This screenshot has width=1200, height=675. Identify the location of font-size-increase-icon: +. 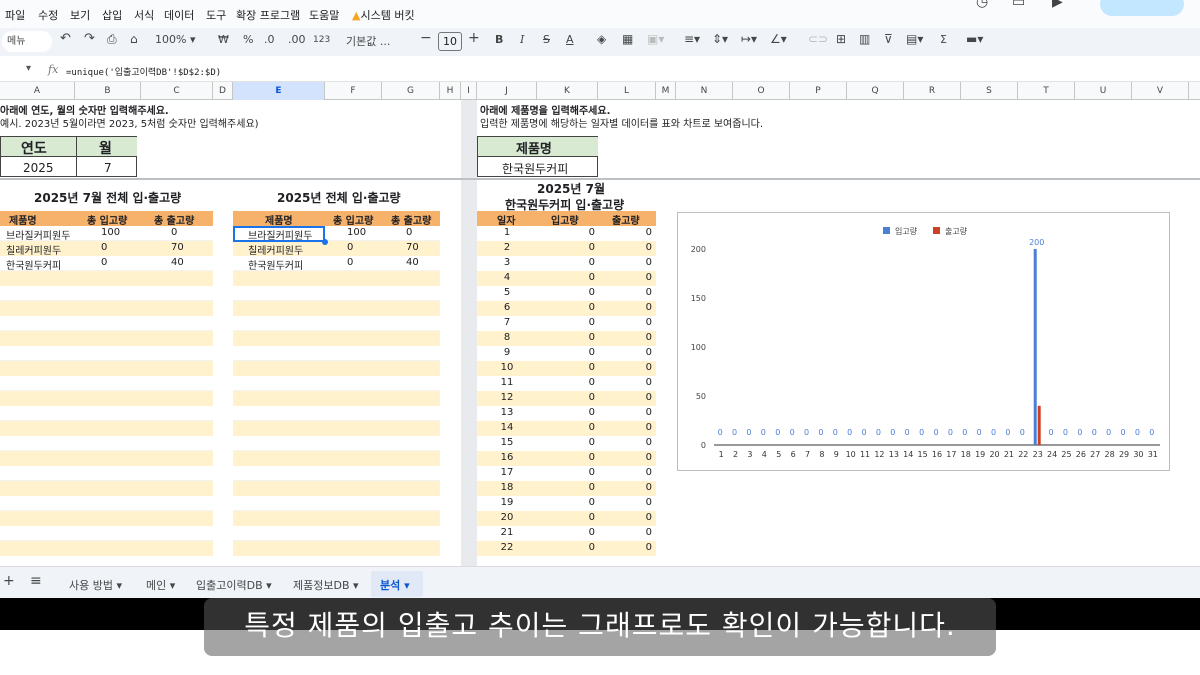
(474, 38).